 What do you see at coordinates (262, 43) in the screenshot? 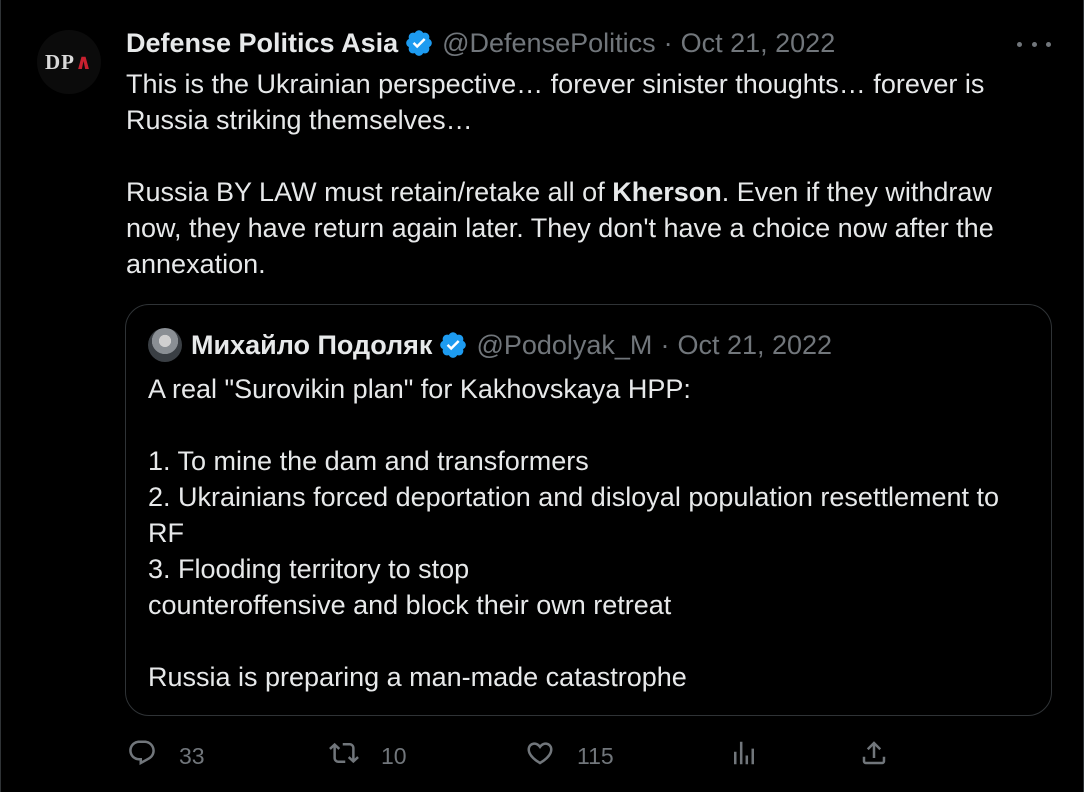
I see `author-display-name: Defense Politics Asia` at bounding box center [262, 43].